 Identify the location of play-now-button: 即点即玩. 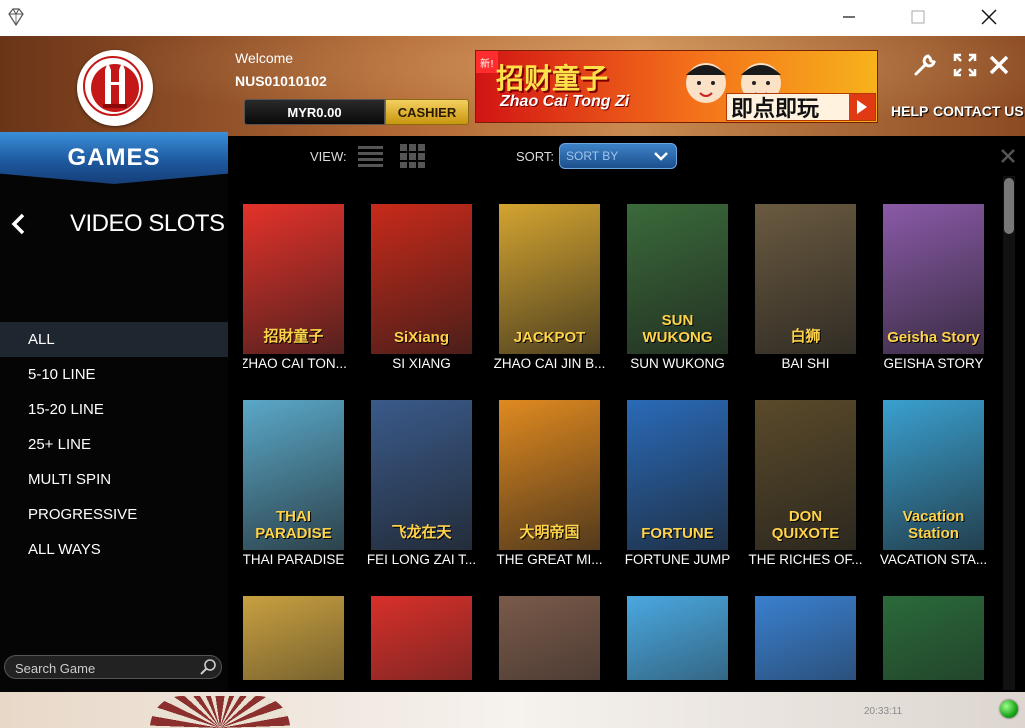
(801, 107).